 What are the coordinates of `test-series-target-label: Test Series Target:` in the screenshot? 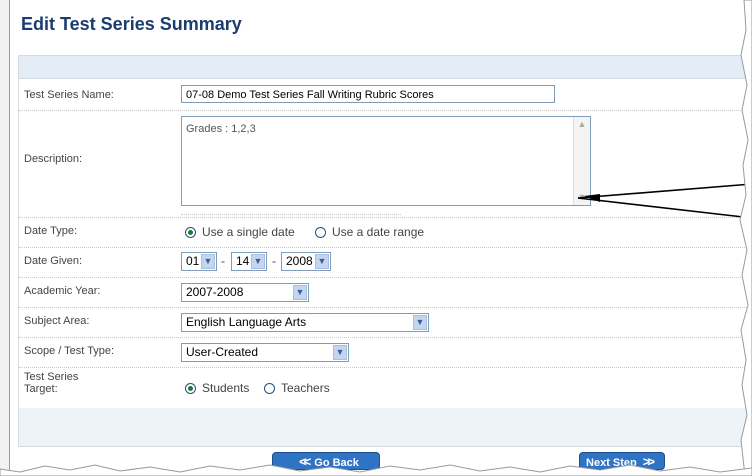 It's located at (51, 383).